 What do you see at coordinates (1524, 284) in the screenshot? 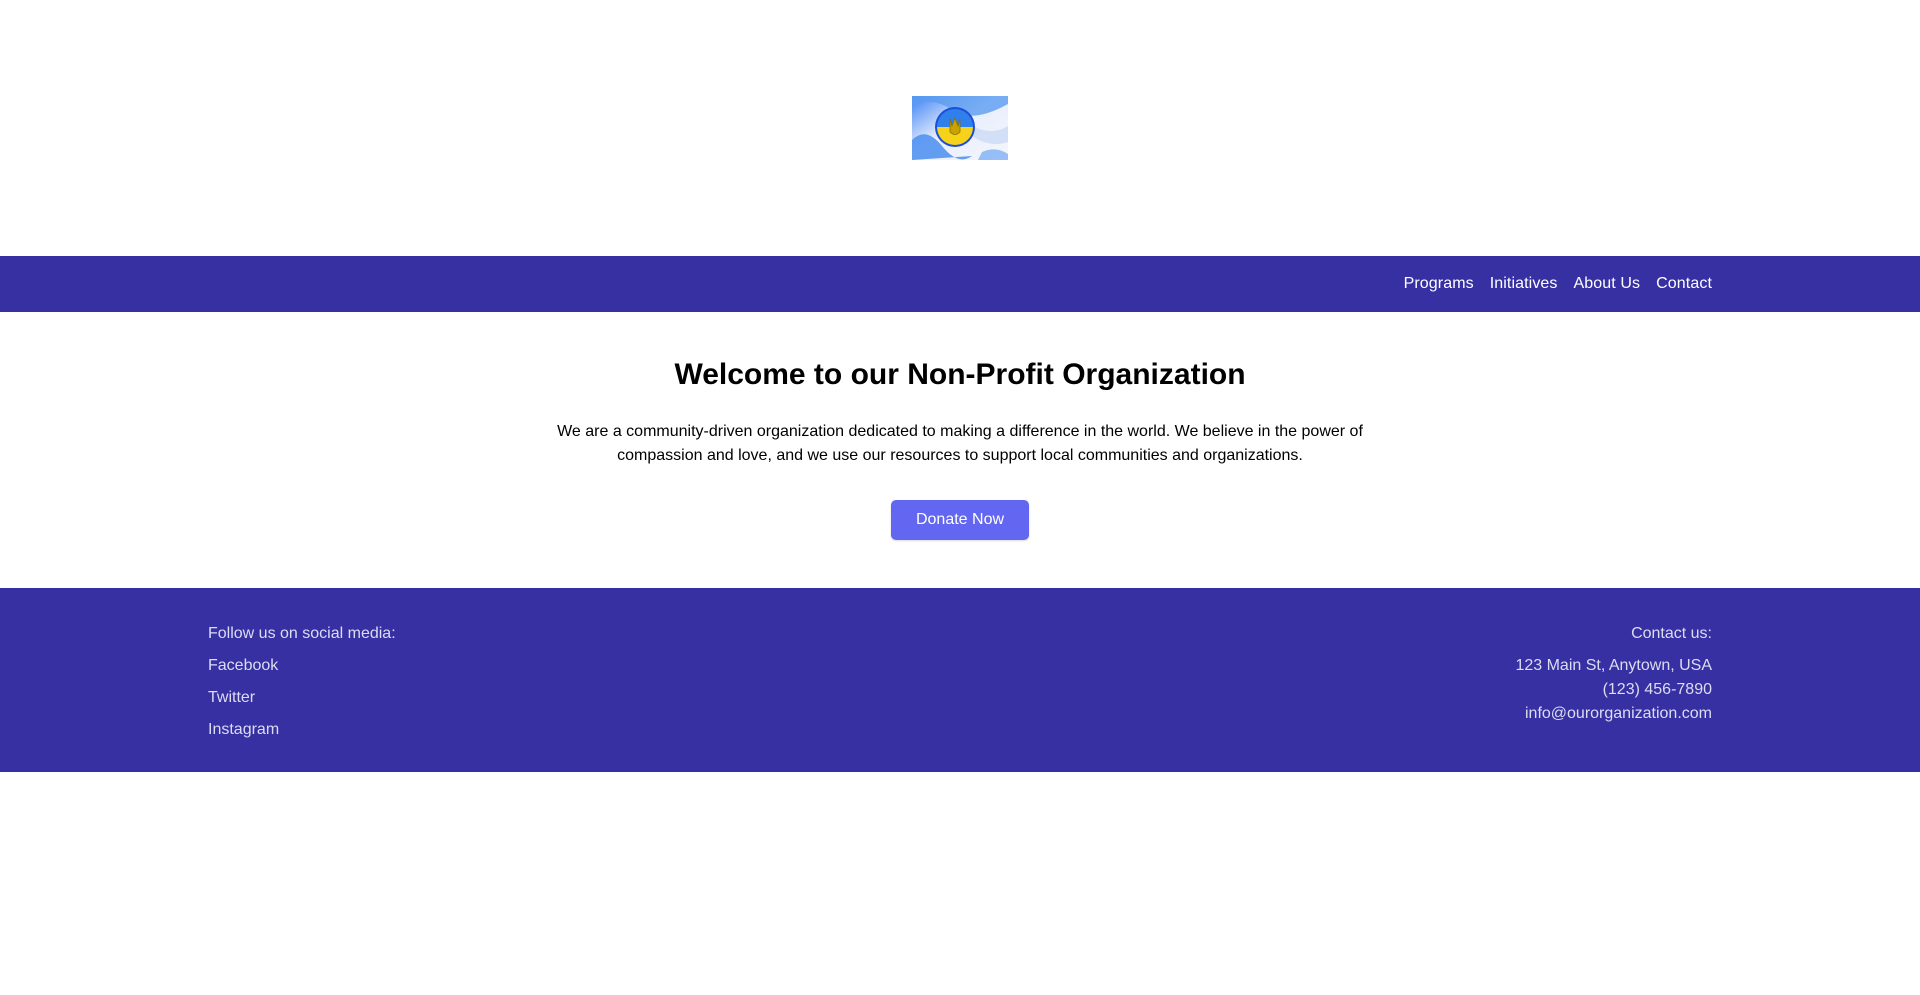
I see `nav-link-initiatives: Initiatives` at bounding box center [1524, 284].